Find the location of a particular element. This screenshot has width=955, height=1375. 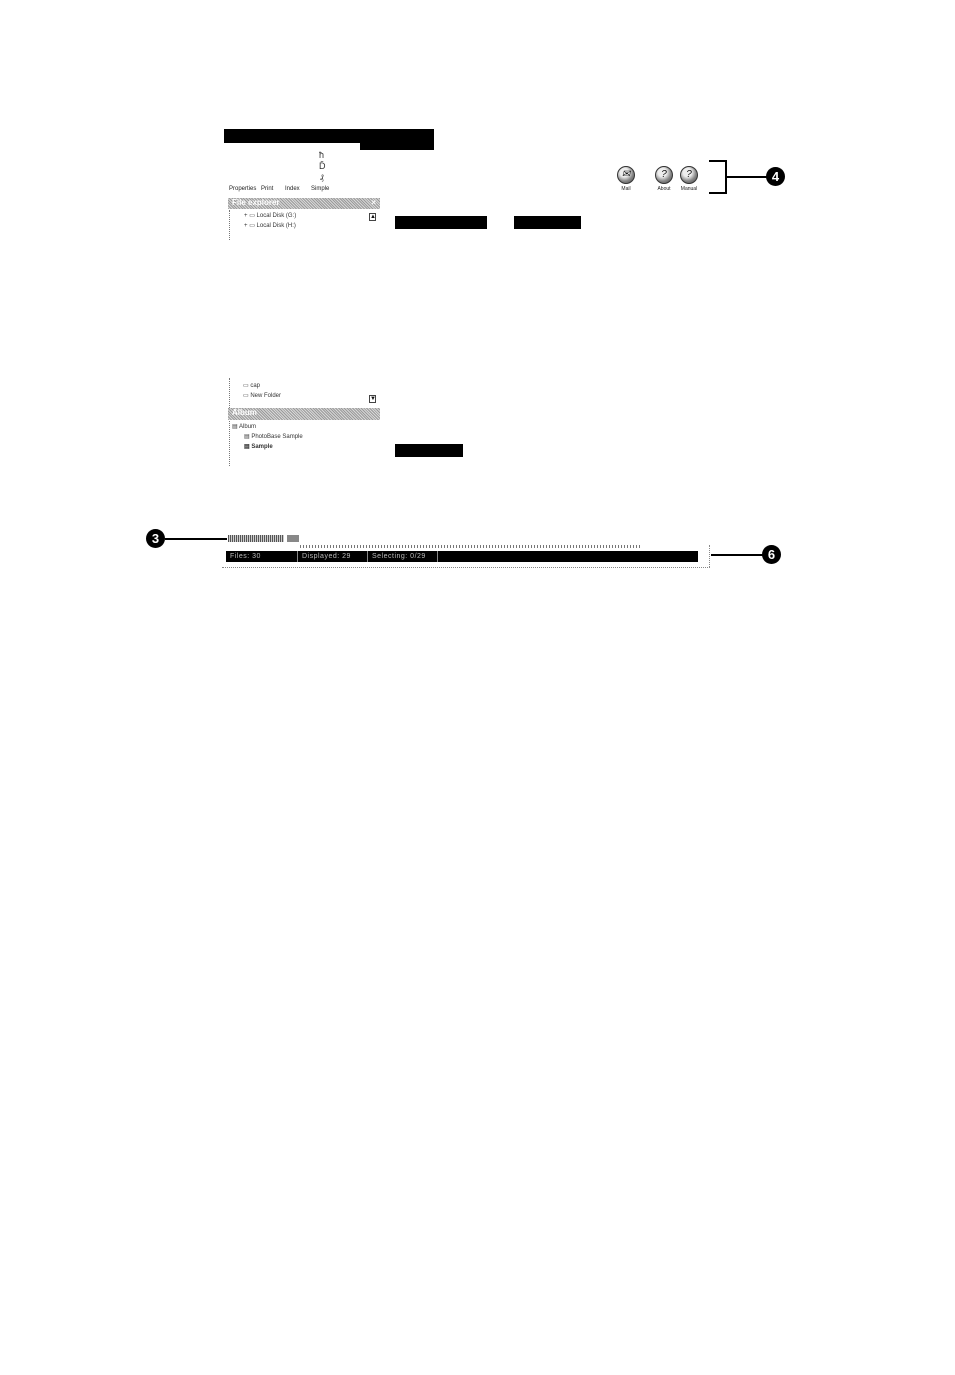

progress-handle is located at coordinates (293, 538).